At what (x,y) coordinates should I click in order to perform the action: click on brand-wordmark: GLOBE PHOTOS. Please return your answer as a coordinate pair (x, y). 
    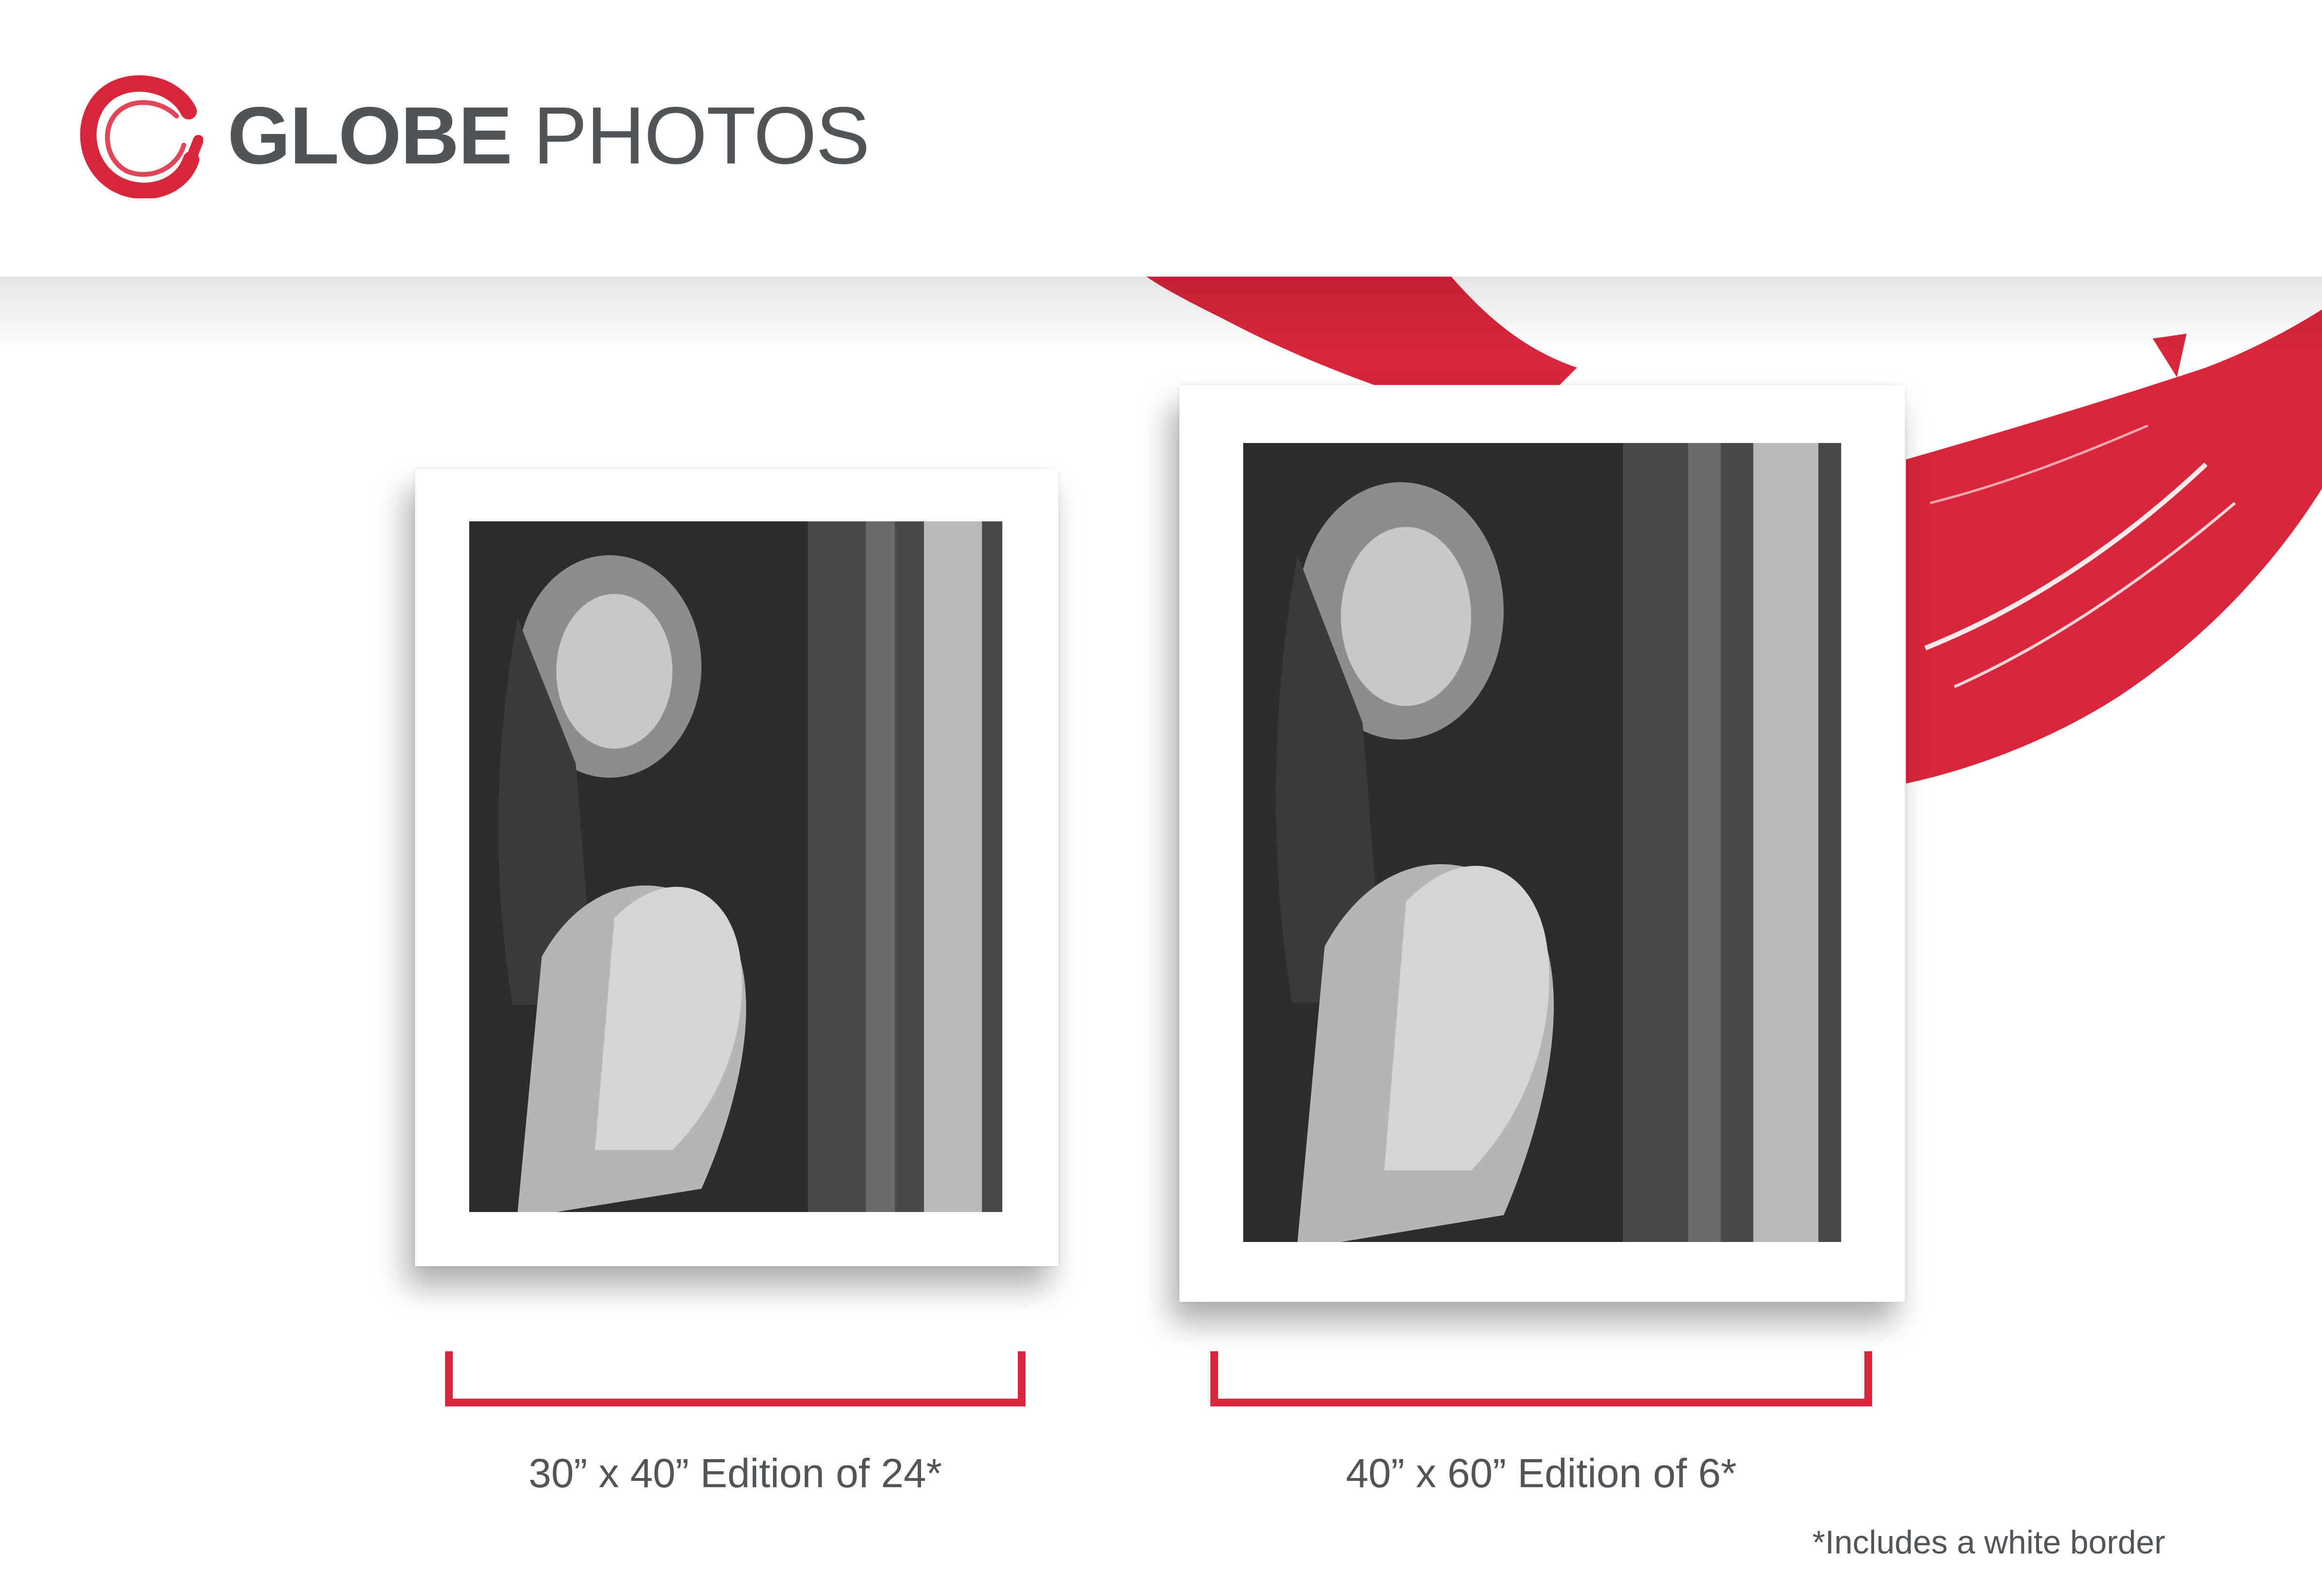
    Looking at the image, I should click on (548, 135).